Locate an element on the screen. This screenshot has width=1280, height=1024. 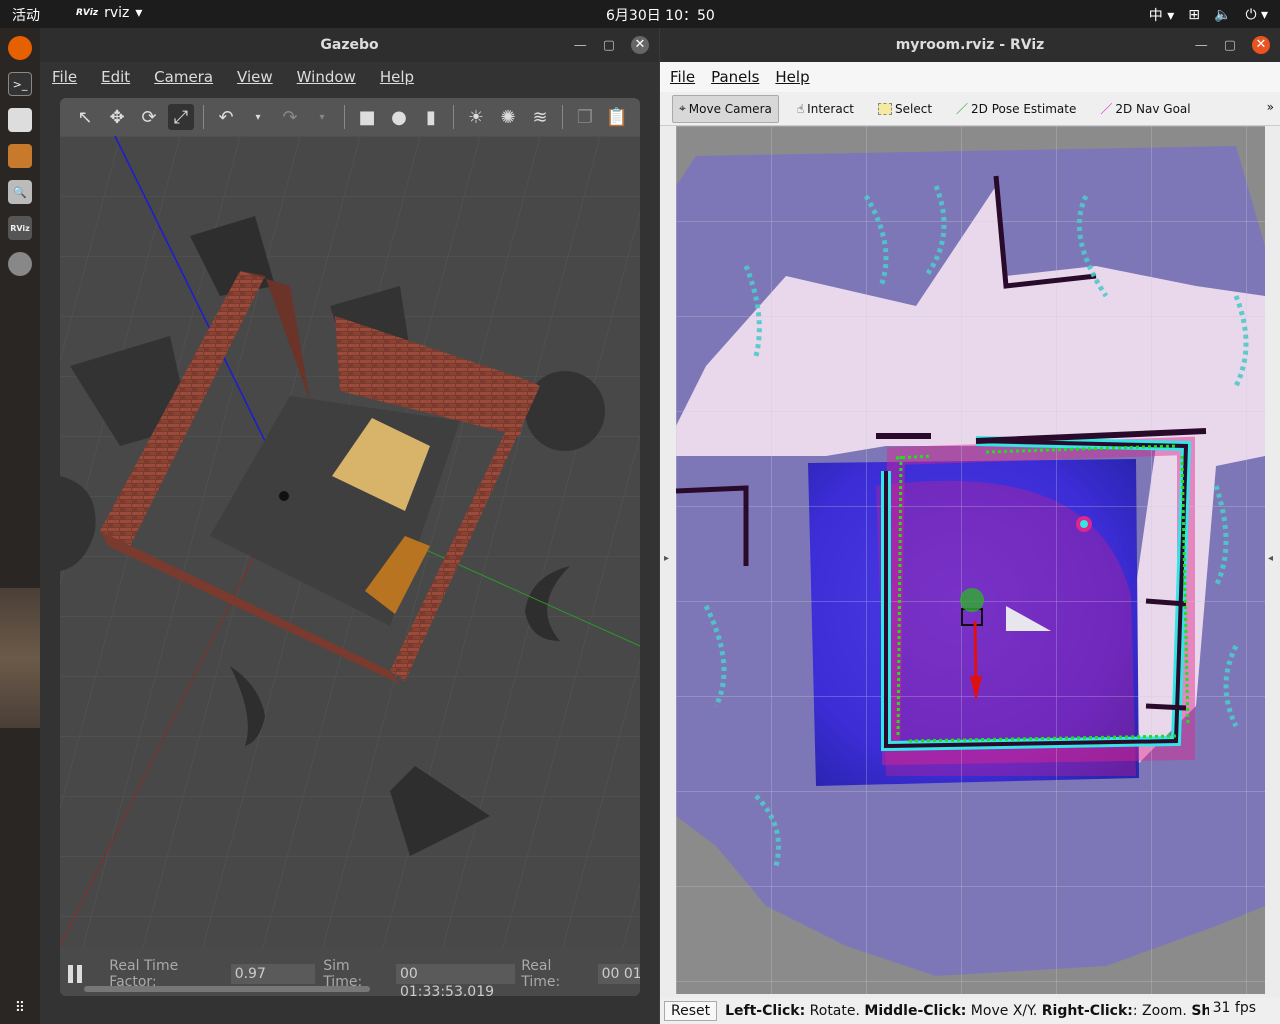
scale-icon: ⤢ is located at coordinates (181, 117).